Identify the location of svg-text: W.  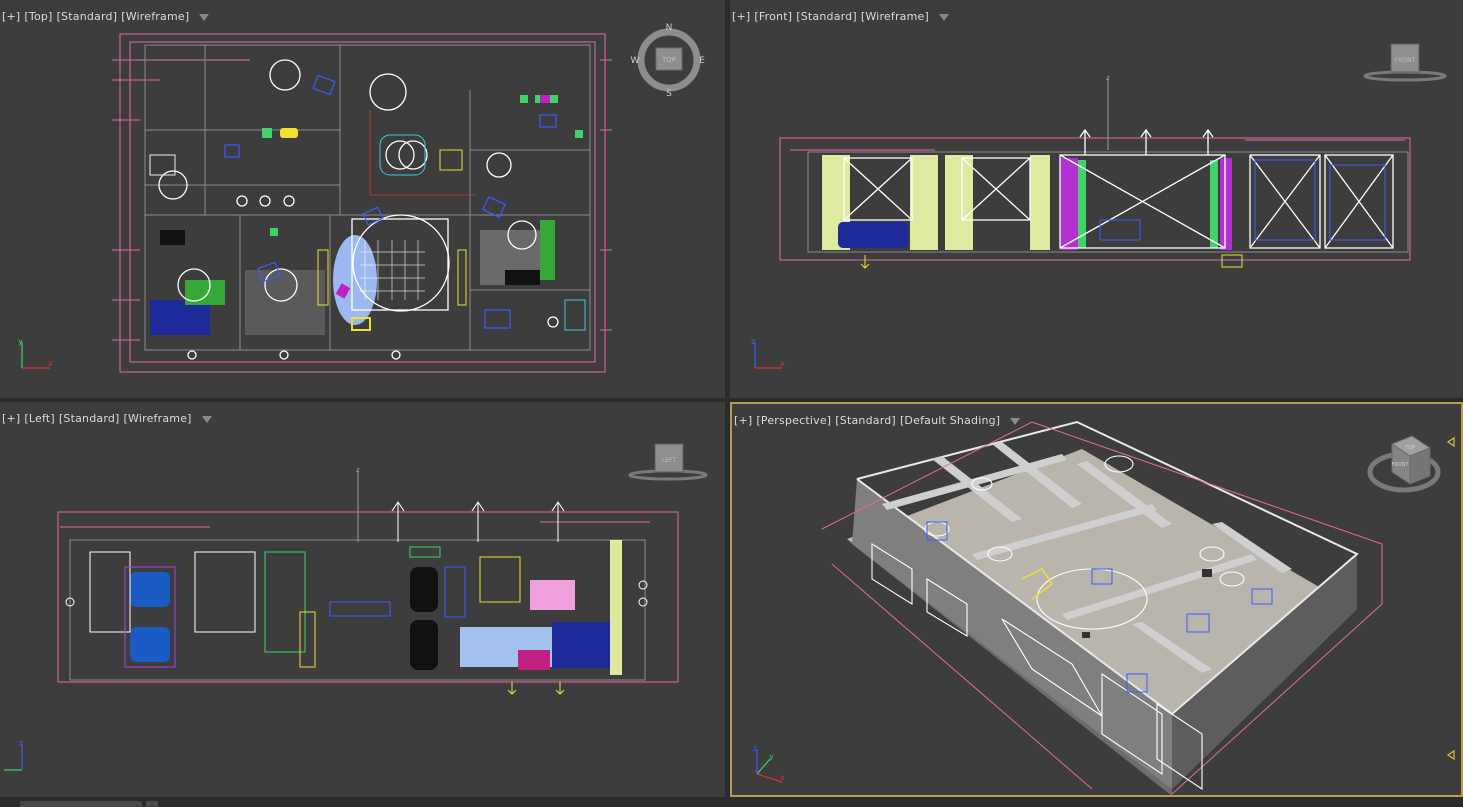
(635, 61).